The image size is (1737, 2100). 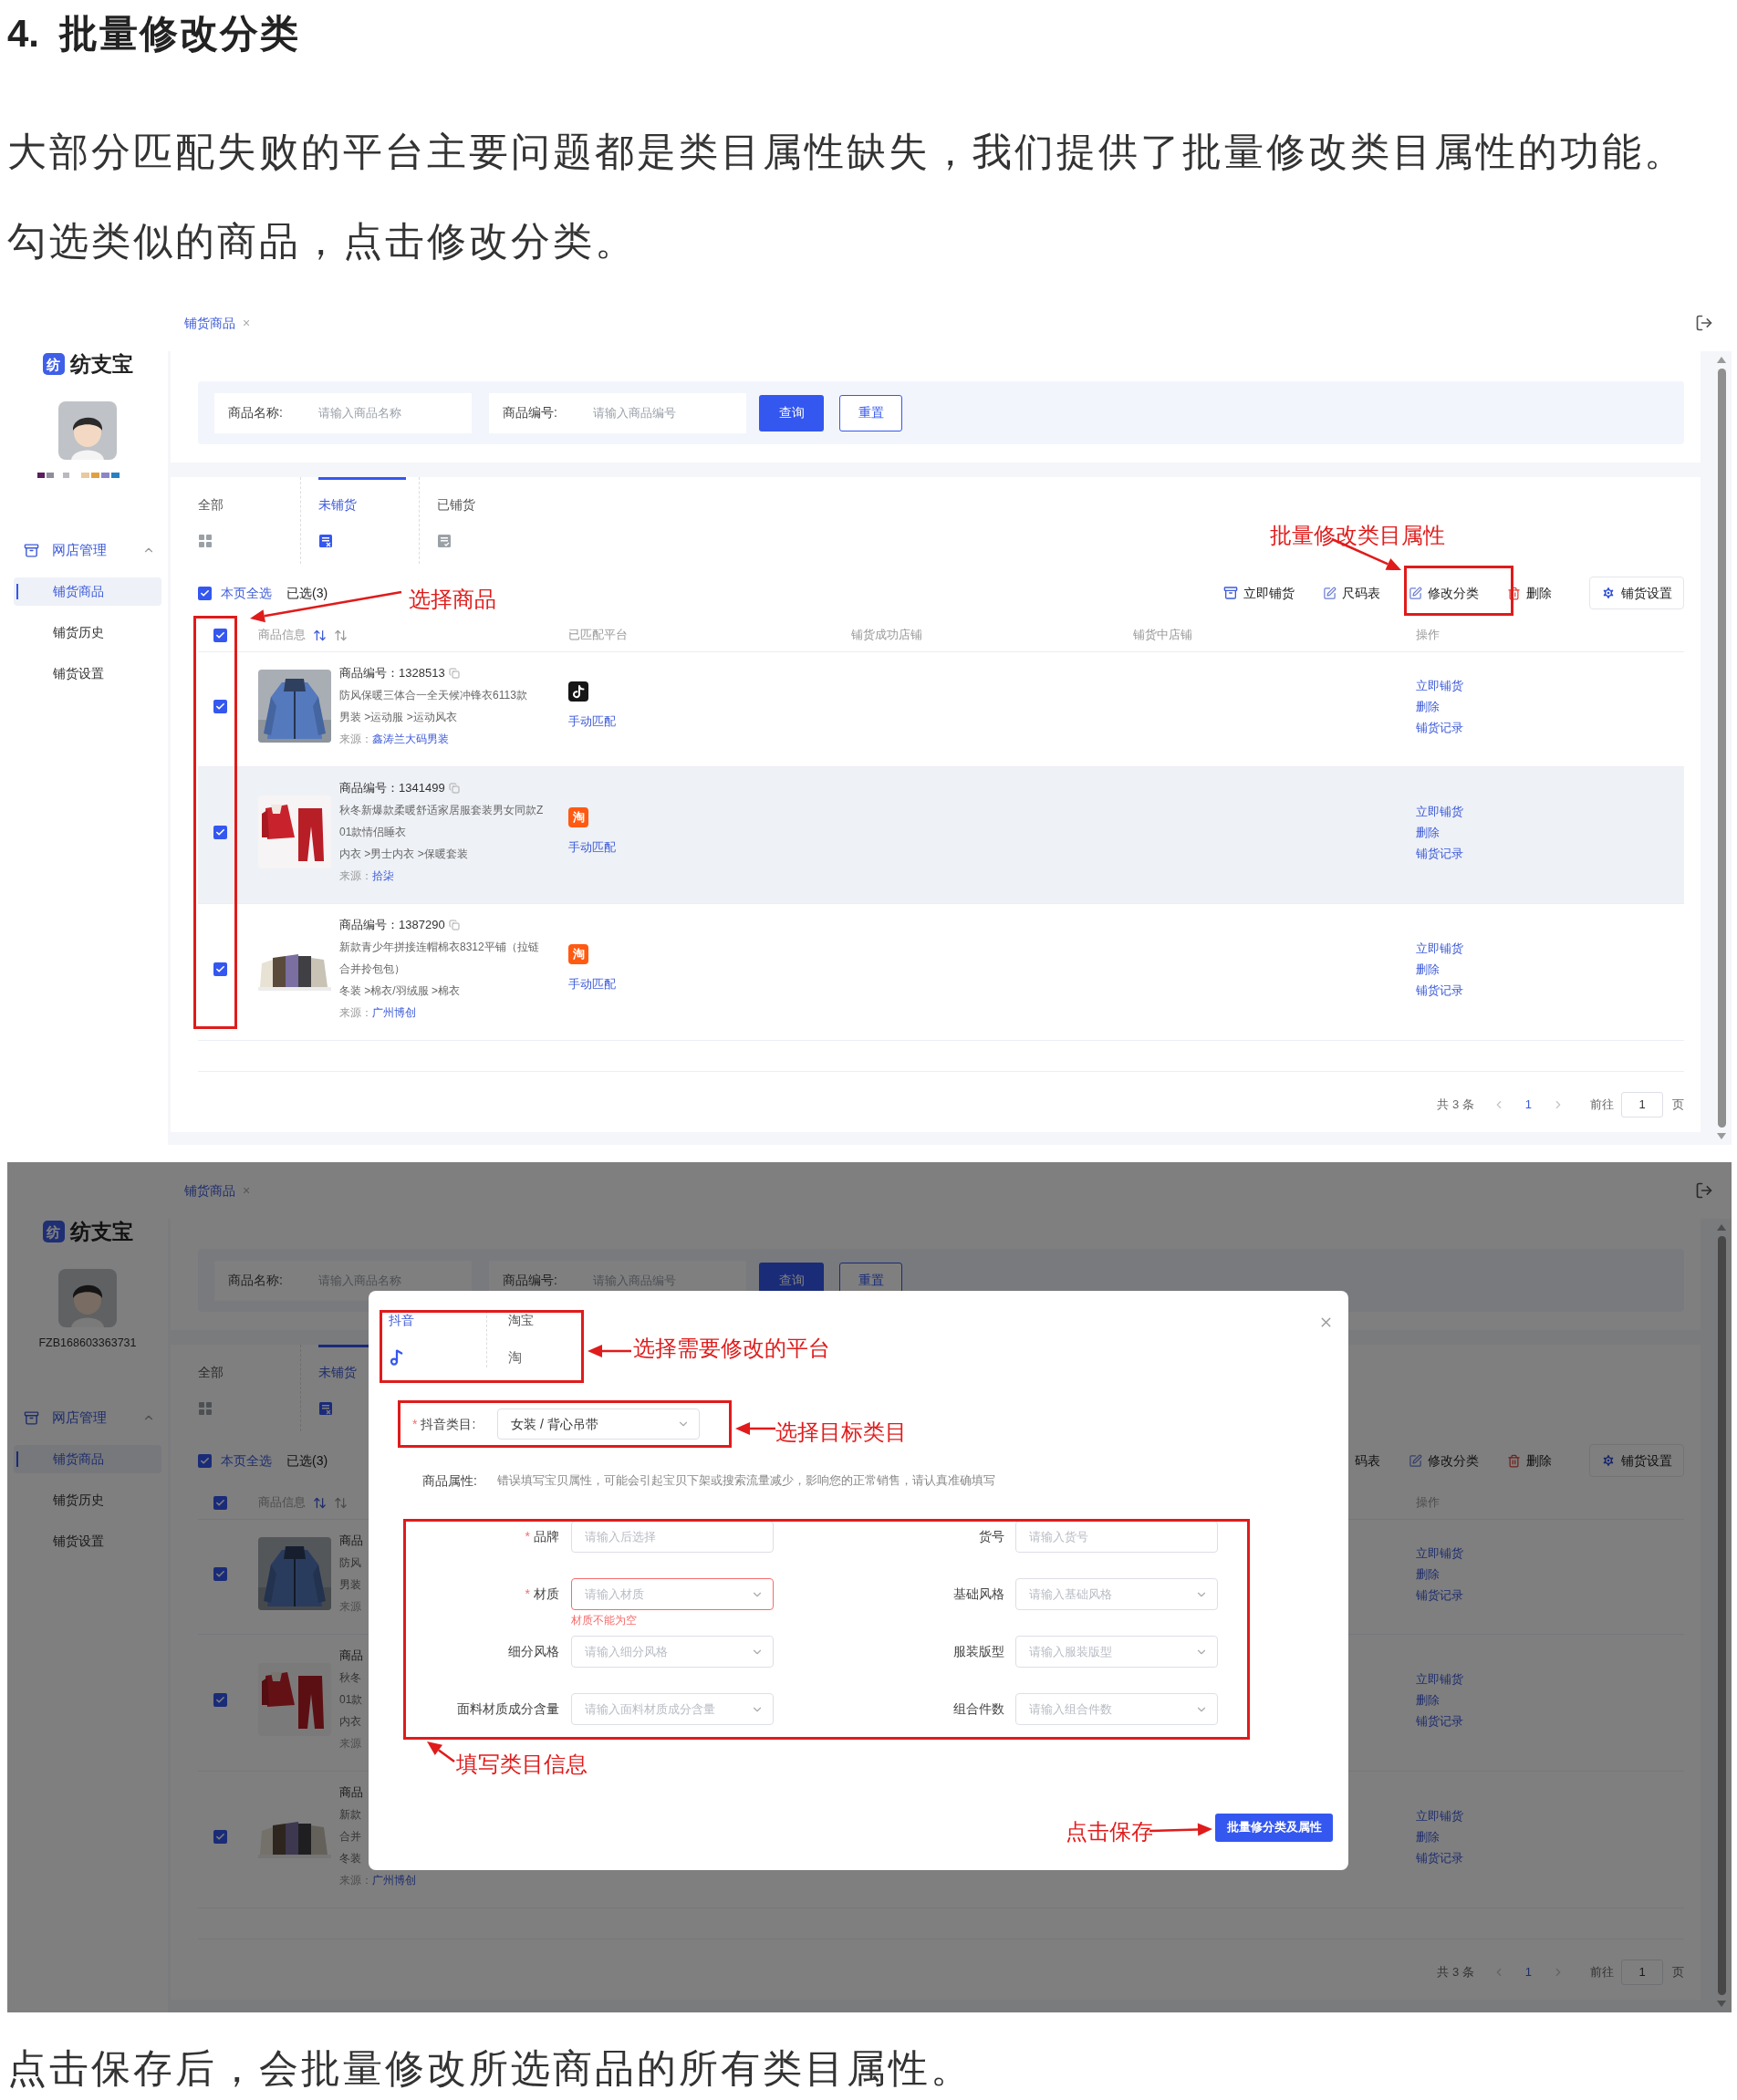 I want to click on source-link: 拾柒, so click(x=383, y=876).